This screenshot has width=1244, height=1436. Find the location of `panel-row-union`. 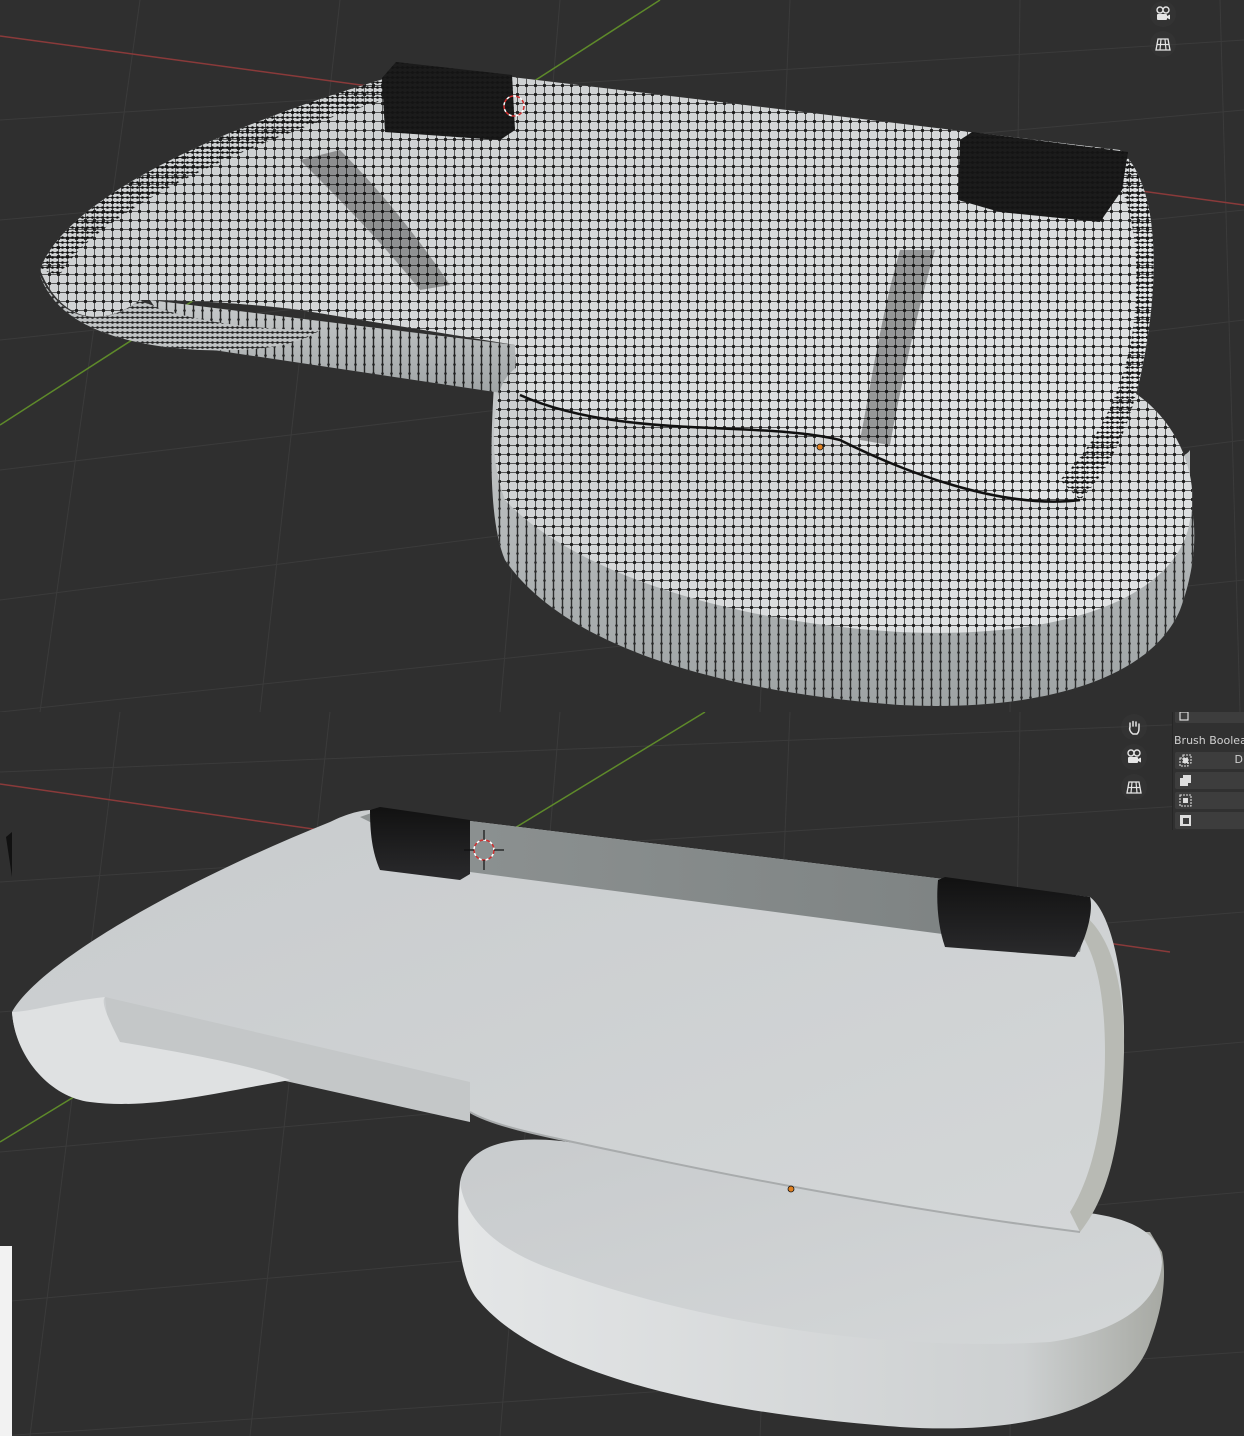

panel-row-union is located at coordinates (1209, 780).